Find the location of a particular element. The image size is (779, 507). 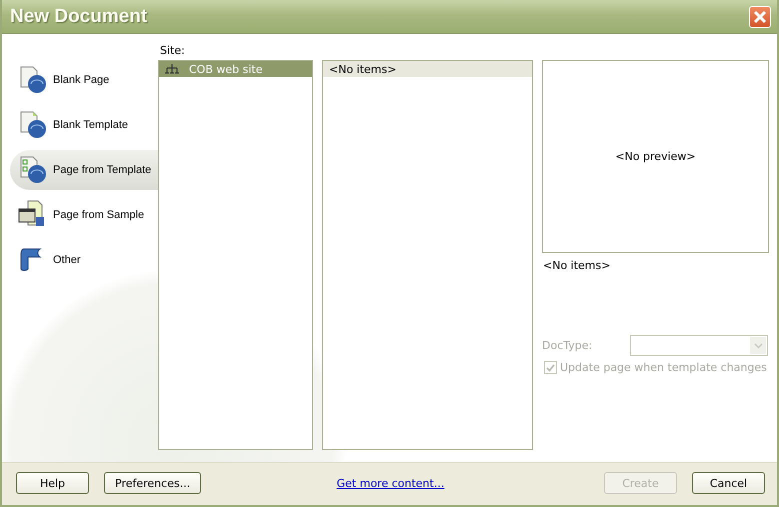

window-title: New Document is located at coordinates (79, 17).